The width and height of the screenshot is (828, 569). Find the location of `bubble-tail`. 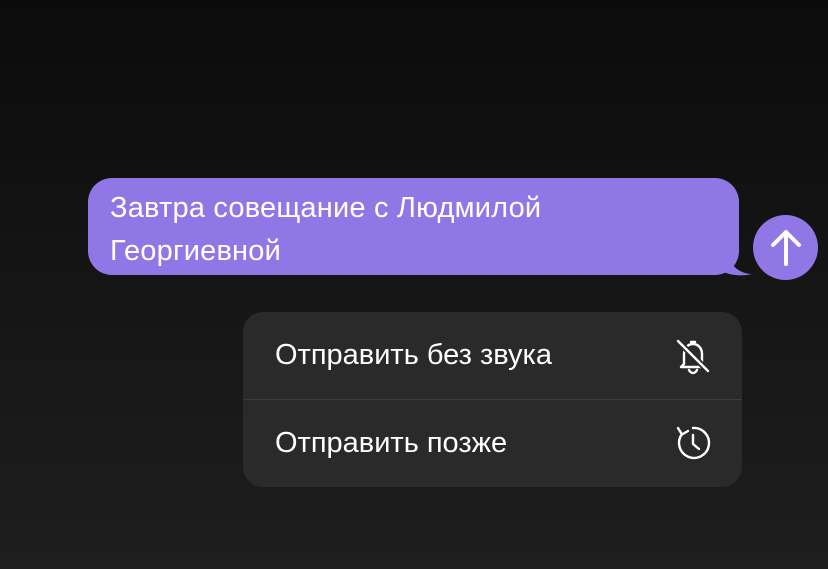

bubble-tail is located at coordinates (738, 263).